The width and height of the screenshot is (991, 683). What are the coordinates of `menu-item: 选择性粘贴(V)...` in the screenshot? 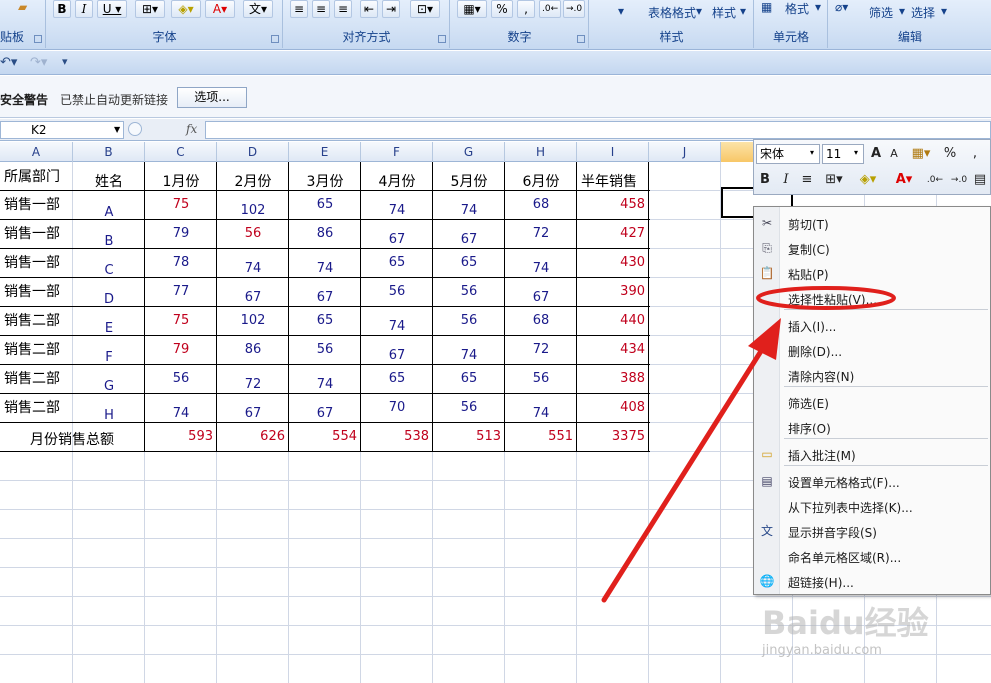 It's located at (872, 298).